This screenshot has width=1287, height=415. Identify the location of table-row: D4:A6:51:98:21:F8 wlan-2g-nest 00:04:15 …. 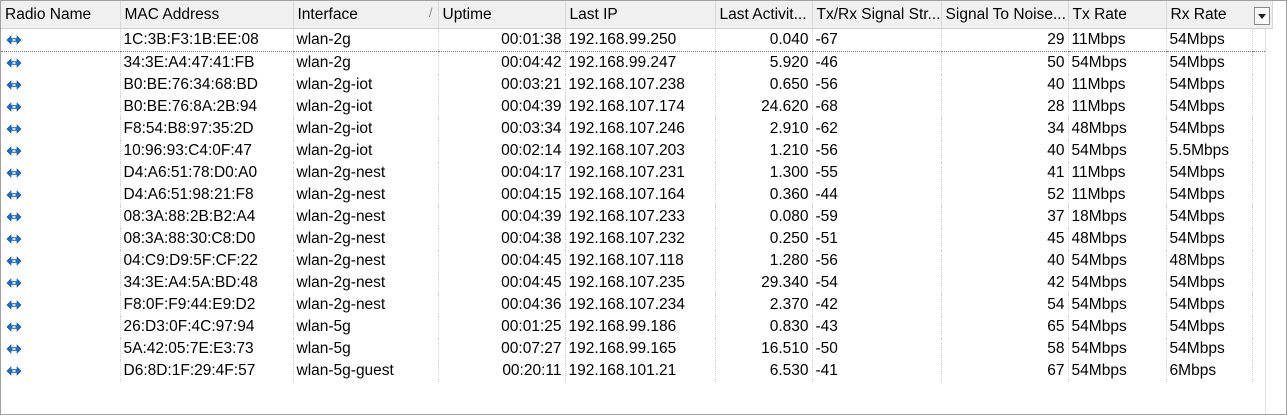
(637, 195).